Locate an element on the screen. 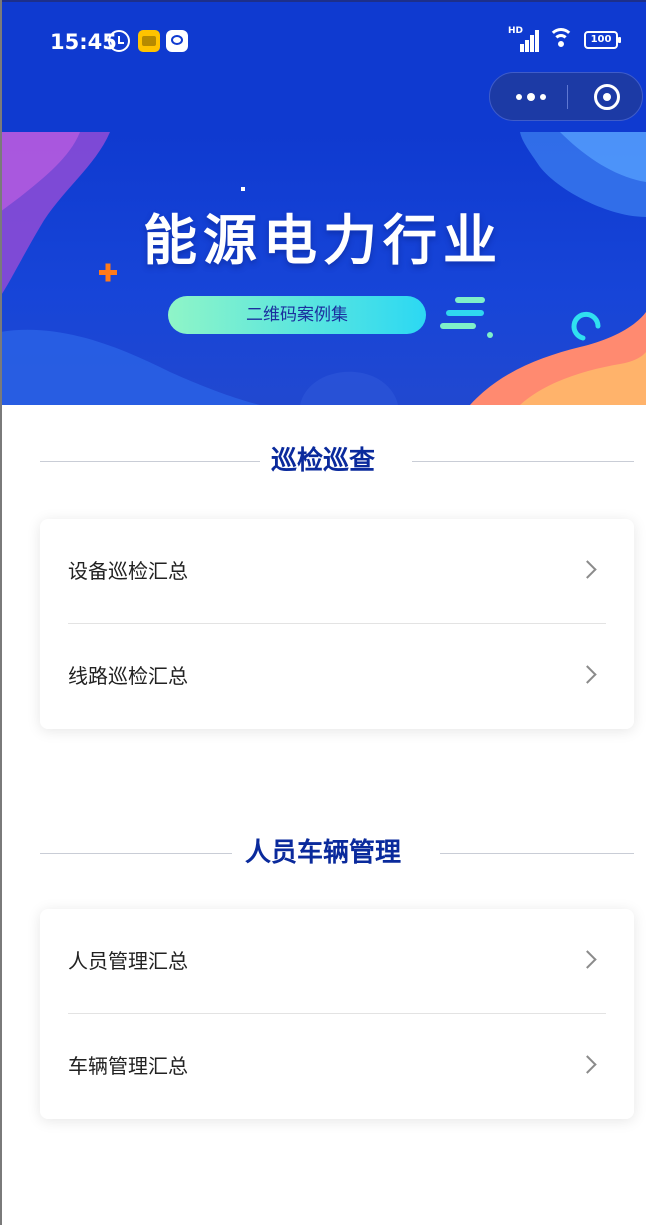 This screenshot has width=646, height=1225. section-heading-personnel: 人员车辆管理 is located at coordinates (323, 853).